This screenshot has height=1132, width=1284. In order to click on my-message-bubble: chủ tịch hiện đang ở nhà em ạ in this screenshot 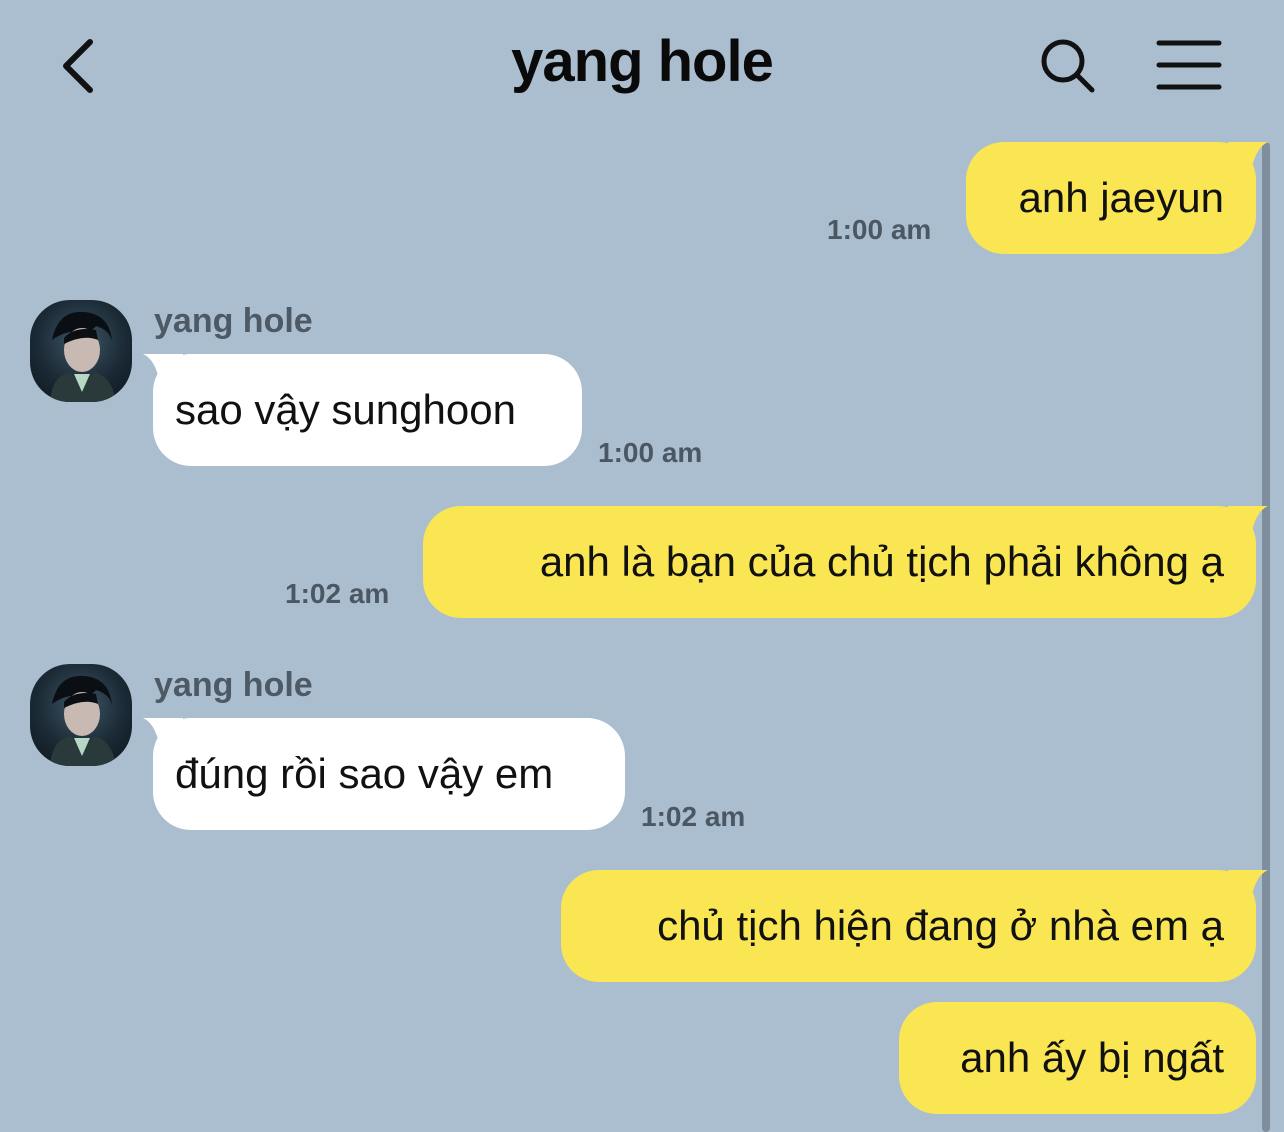, I will do `click(914, 926)`.